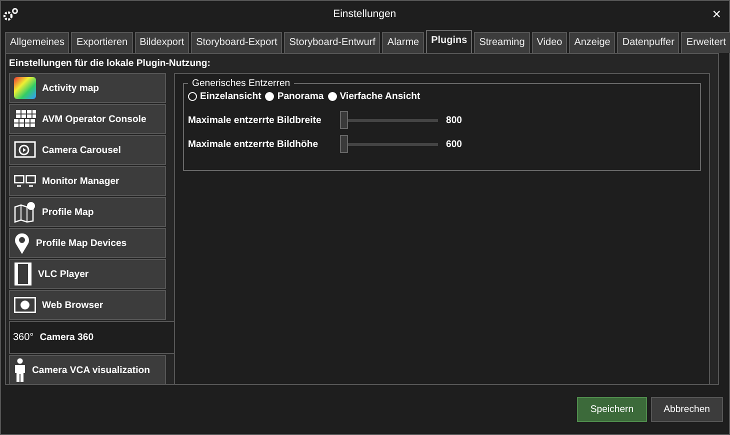  Describe the element at coordinates (332, 42) in the screenshot. I see `tab: Storyboard-Entwurf` at that location.